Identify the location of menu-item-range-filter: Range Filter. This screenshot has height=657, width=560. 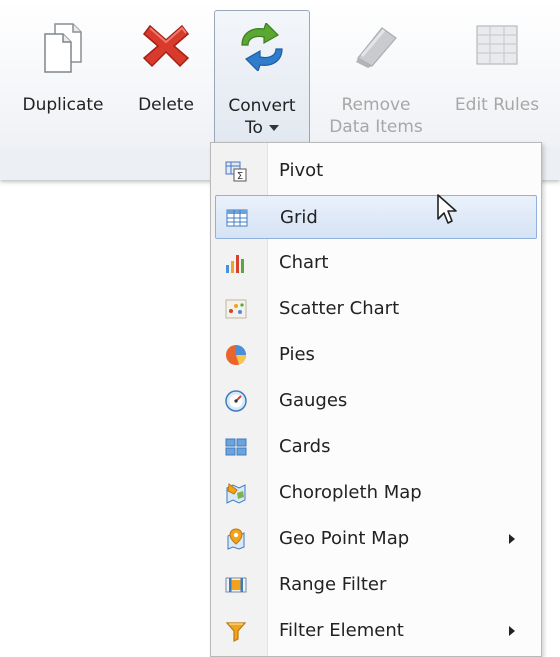
(376, 585).